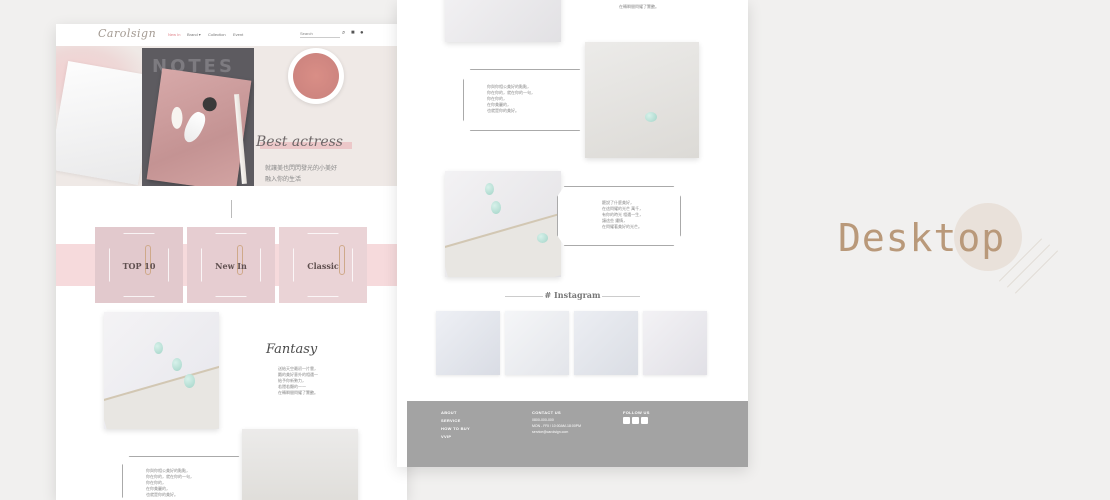  I want to click on category-label: Classic, so click(323, 266).